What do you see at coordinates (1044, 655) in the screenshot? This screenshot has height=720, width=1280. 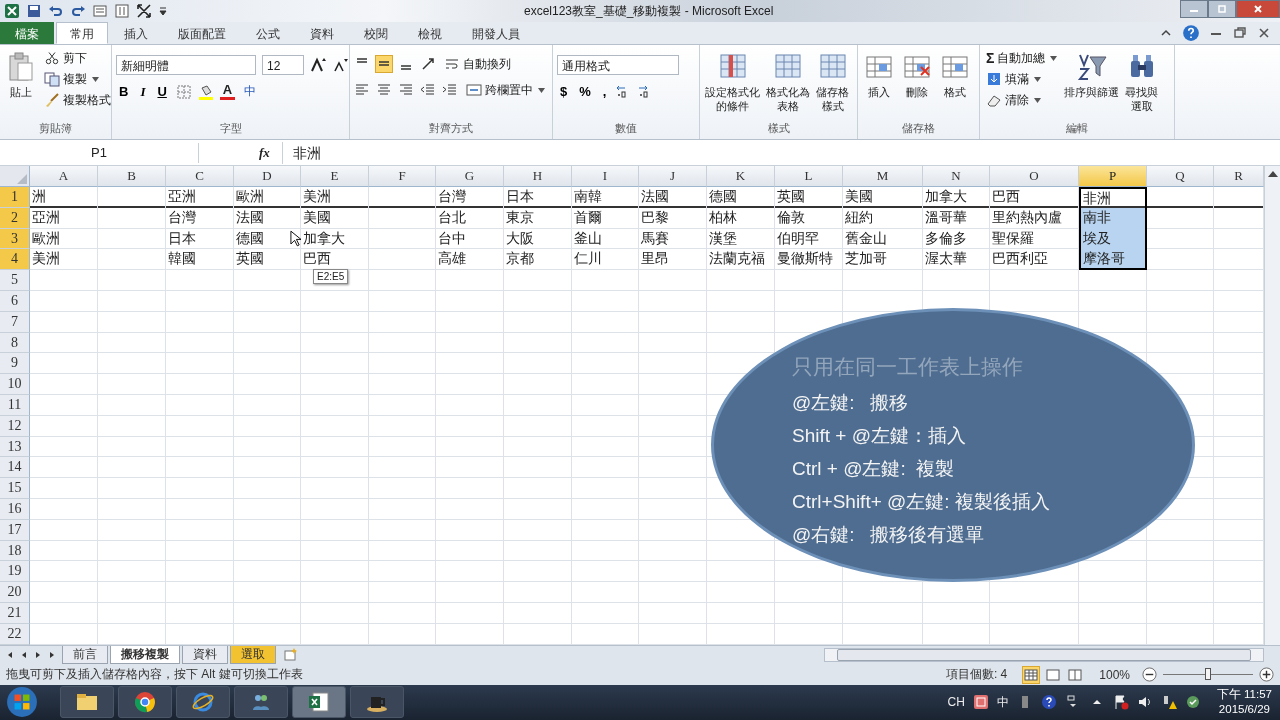 I see `horizontal-scrollbar` at bounding box center [1044, 655].